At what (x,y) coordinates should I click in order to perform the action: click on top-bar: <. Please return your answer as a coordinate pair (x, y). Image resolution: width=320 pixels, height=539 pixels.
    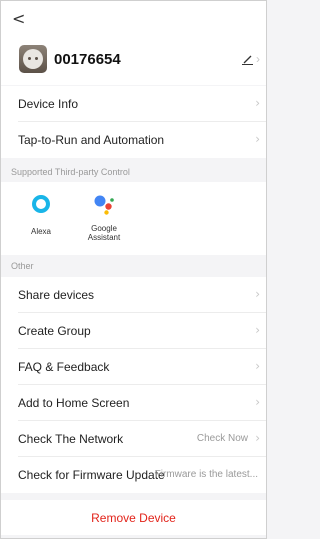
    Looking at the image, I should click on (133, 20).